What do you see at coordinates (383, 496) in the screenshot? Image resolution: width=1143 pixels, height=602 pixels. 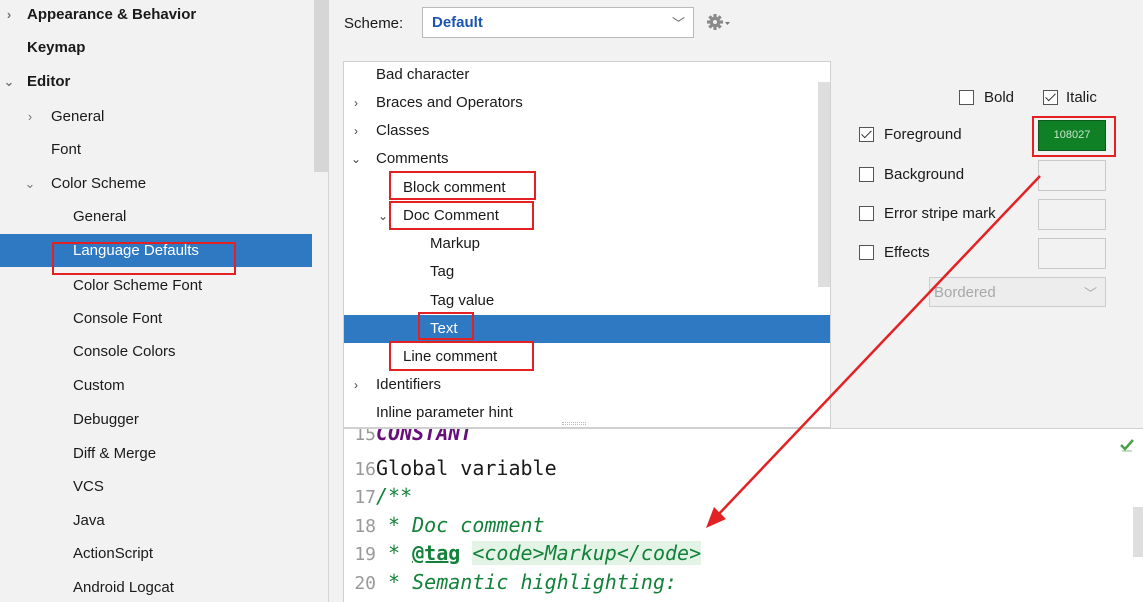 I see `code-line: 17/**` at bounding box center [383, 496].